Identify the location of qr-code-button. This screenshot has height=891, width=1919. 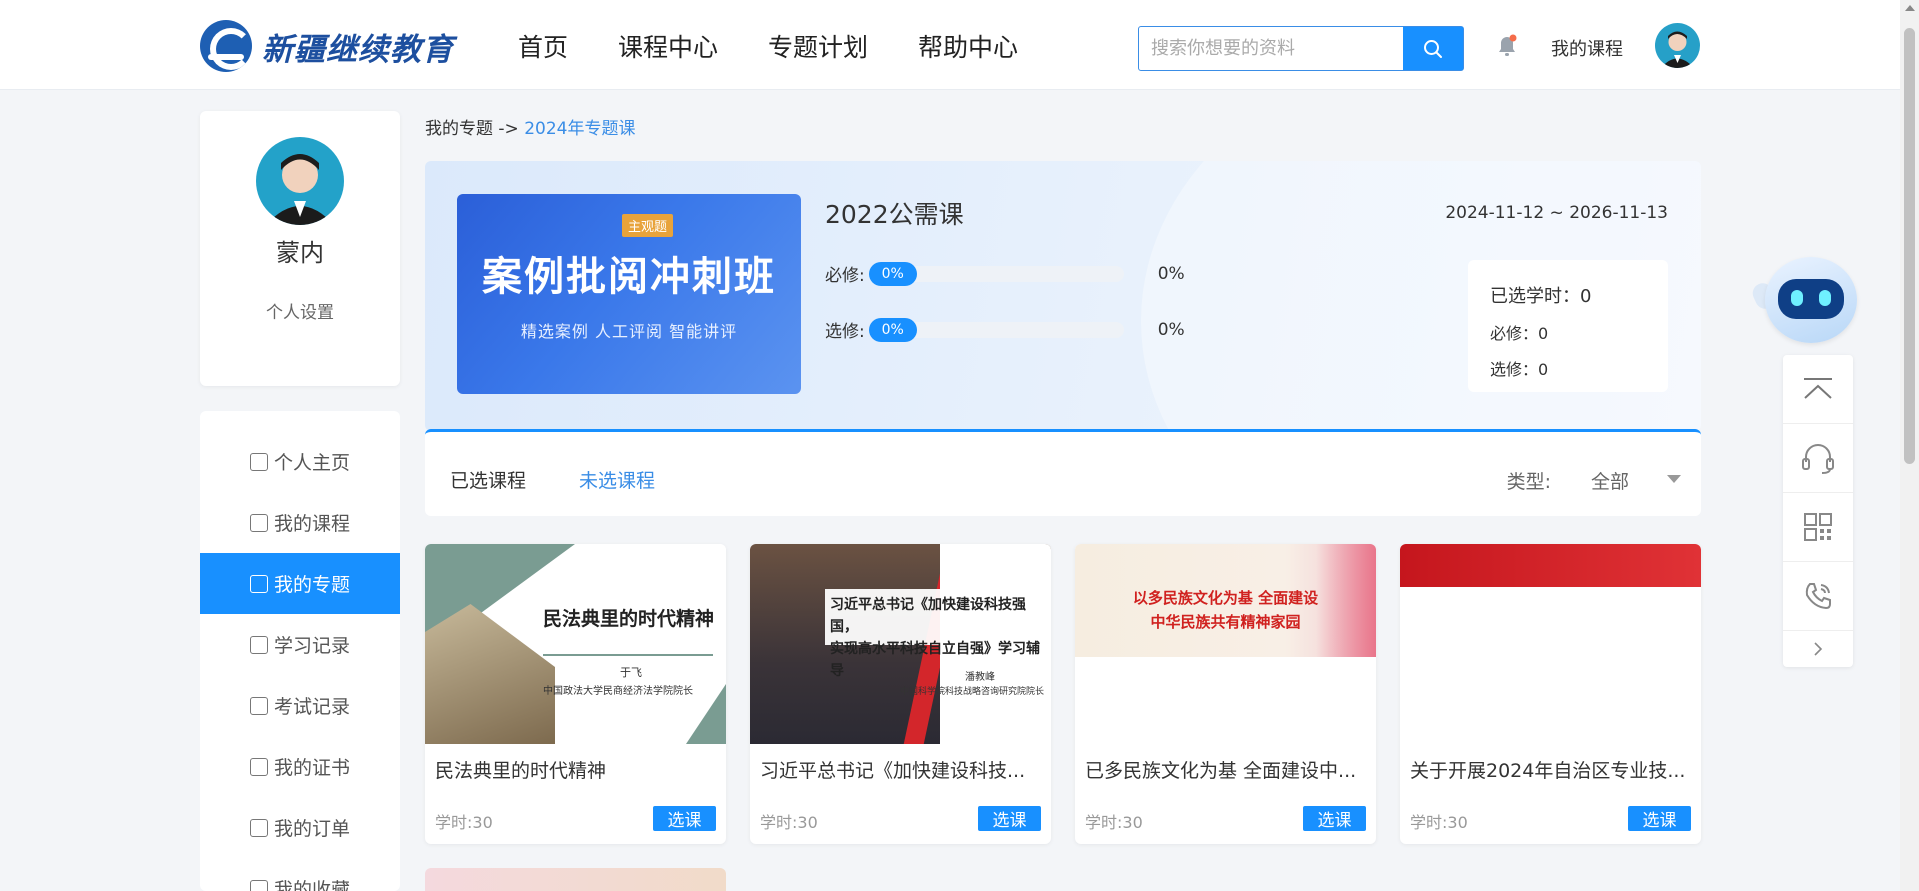
(1818, 527).